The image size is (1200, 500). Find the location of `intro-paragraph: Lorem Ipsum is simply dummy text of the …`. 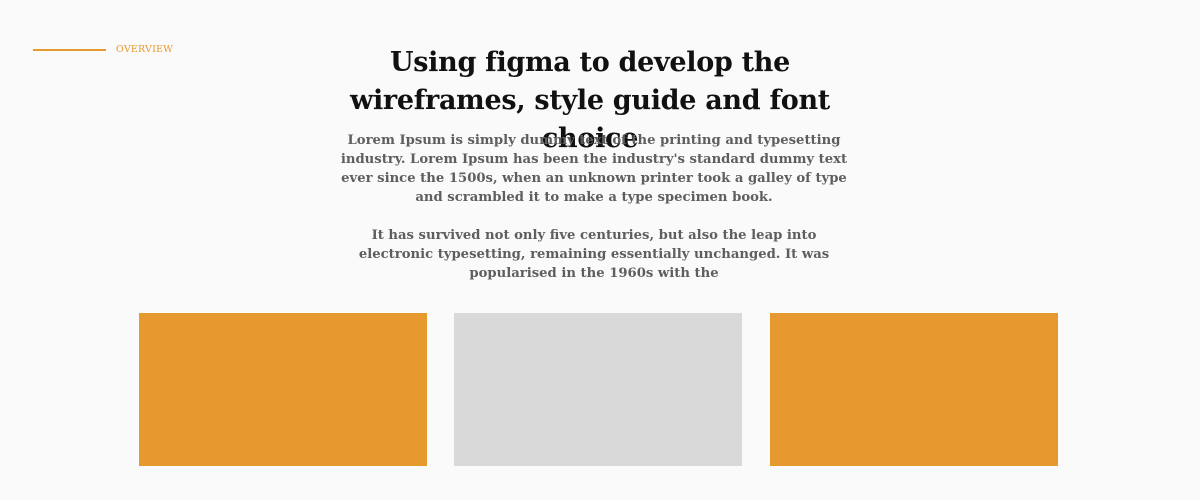

intro-paragraph: Lorem Ipsum is simply dummy text of the … is located at coordinates (594, 169).